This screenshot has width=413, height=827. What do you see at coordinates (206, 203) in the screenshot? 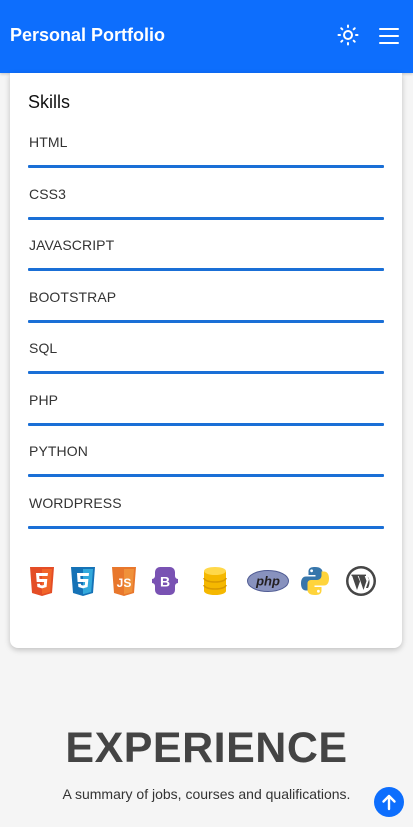
I see `skill-css3: CSS3` at bounding box center [206, 203].